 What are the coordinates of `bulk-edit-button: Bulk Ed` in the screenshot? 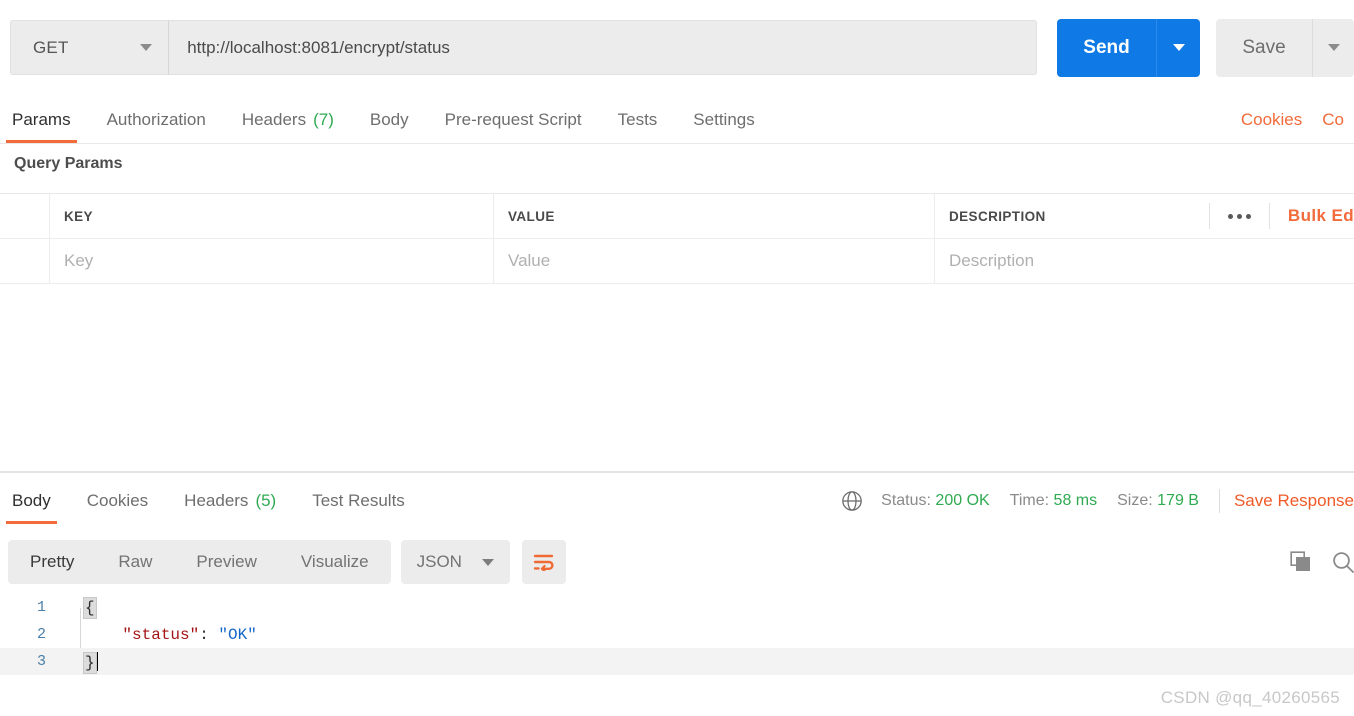 It's located at (1311, 216).